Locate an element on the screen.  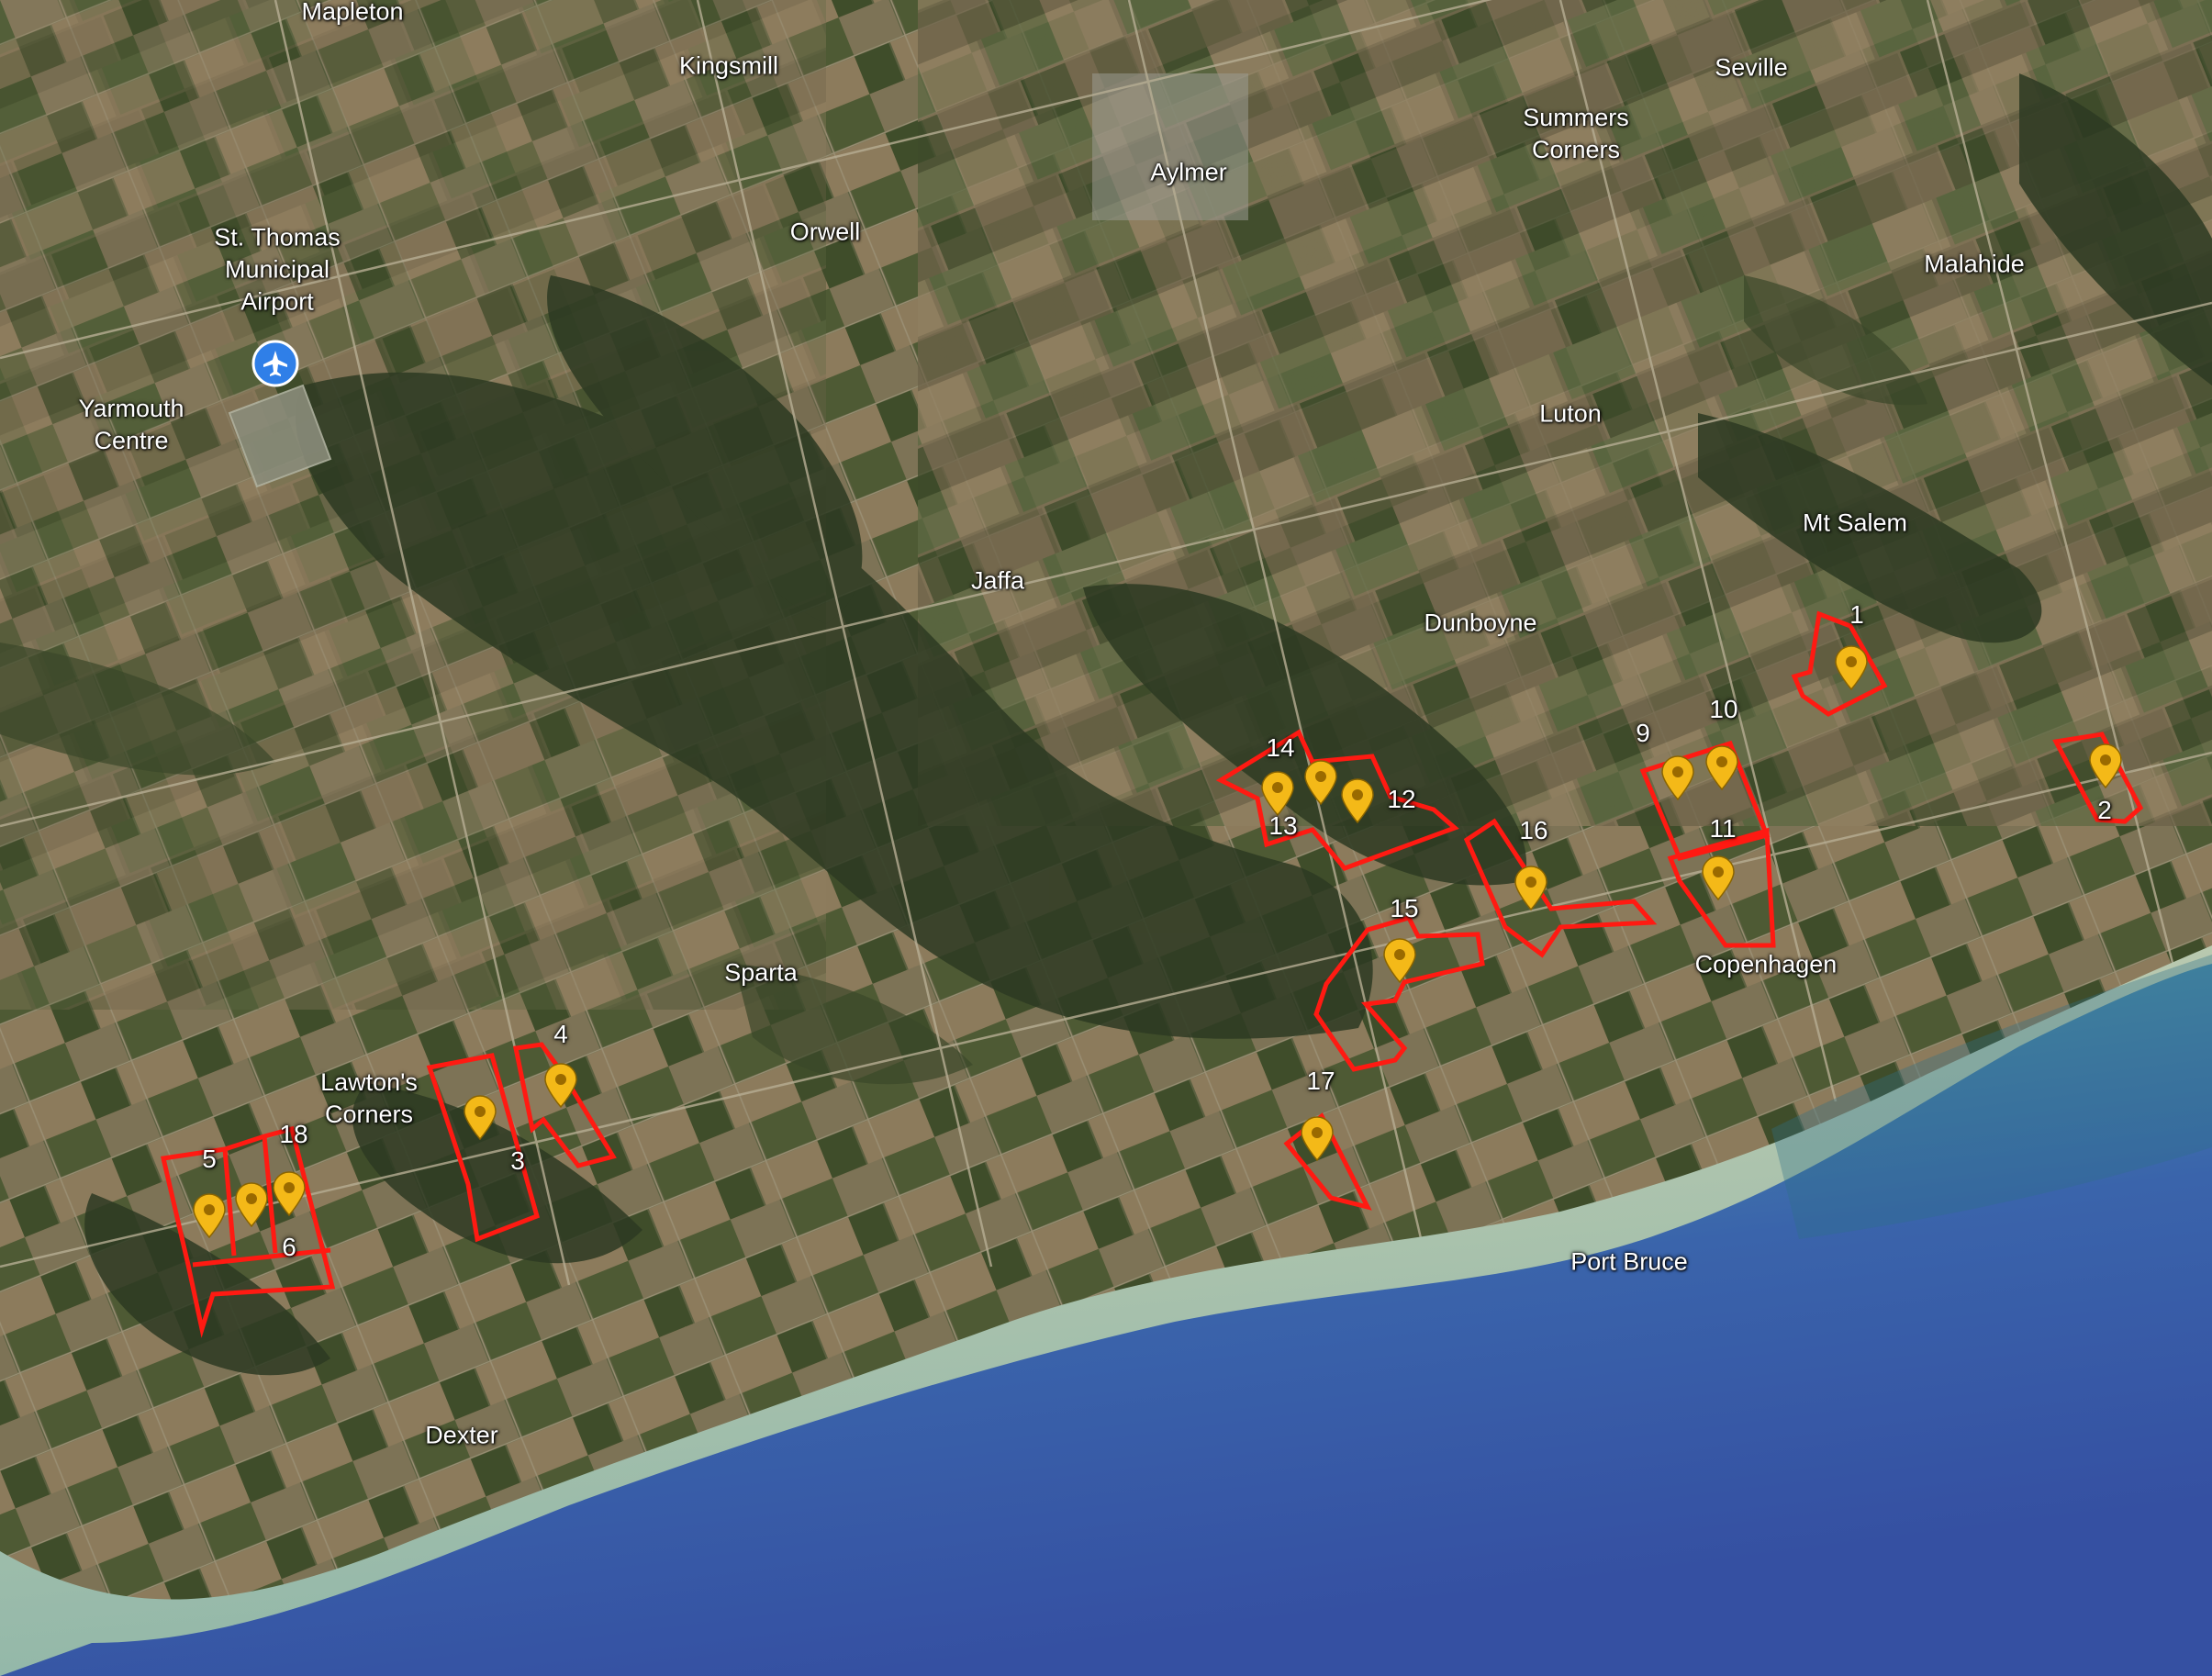
place-label: Jaffa is located at coordinates (997, 580).